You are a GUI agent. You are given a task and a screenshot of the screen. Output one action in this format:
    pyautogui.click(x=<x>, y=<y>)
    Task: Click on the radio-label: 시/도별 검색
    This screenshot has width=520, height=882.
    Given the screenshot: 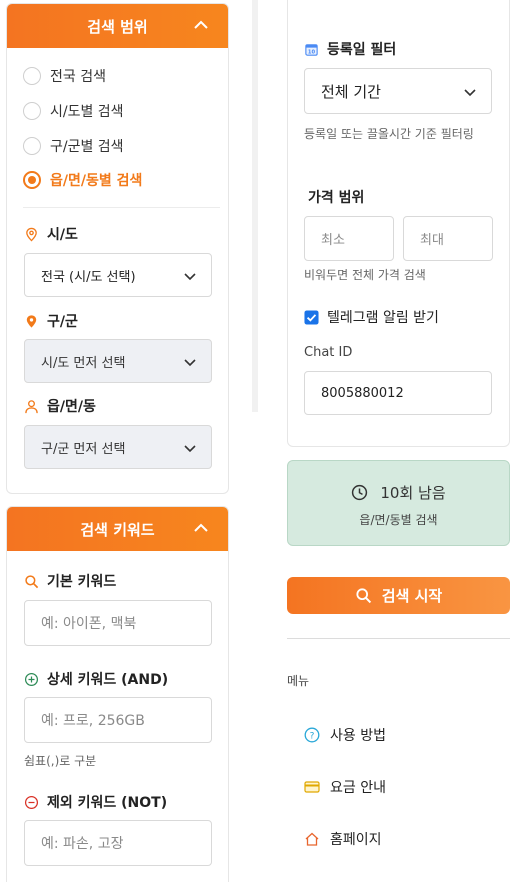 What is the action you would take?
    pyautogui.click(x=87, y=112)
    